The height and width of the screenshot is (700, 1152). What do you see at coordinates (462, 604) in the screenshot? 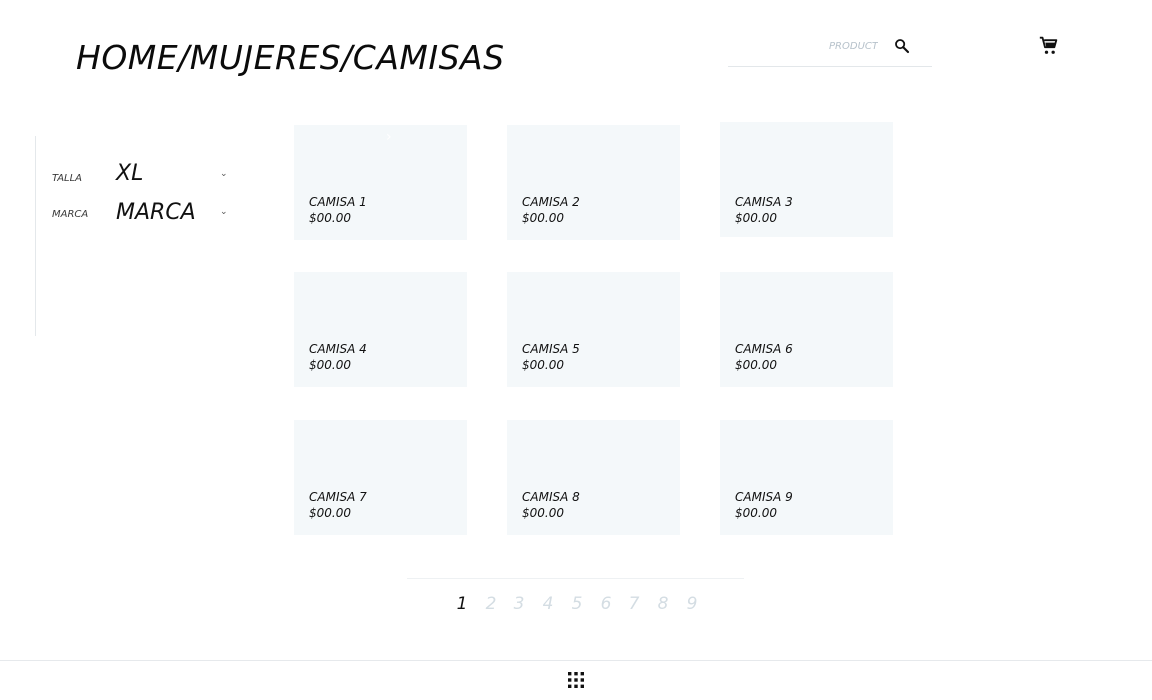
I see `page-1-link: 1` at bounding box center [462, 604].